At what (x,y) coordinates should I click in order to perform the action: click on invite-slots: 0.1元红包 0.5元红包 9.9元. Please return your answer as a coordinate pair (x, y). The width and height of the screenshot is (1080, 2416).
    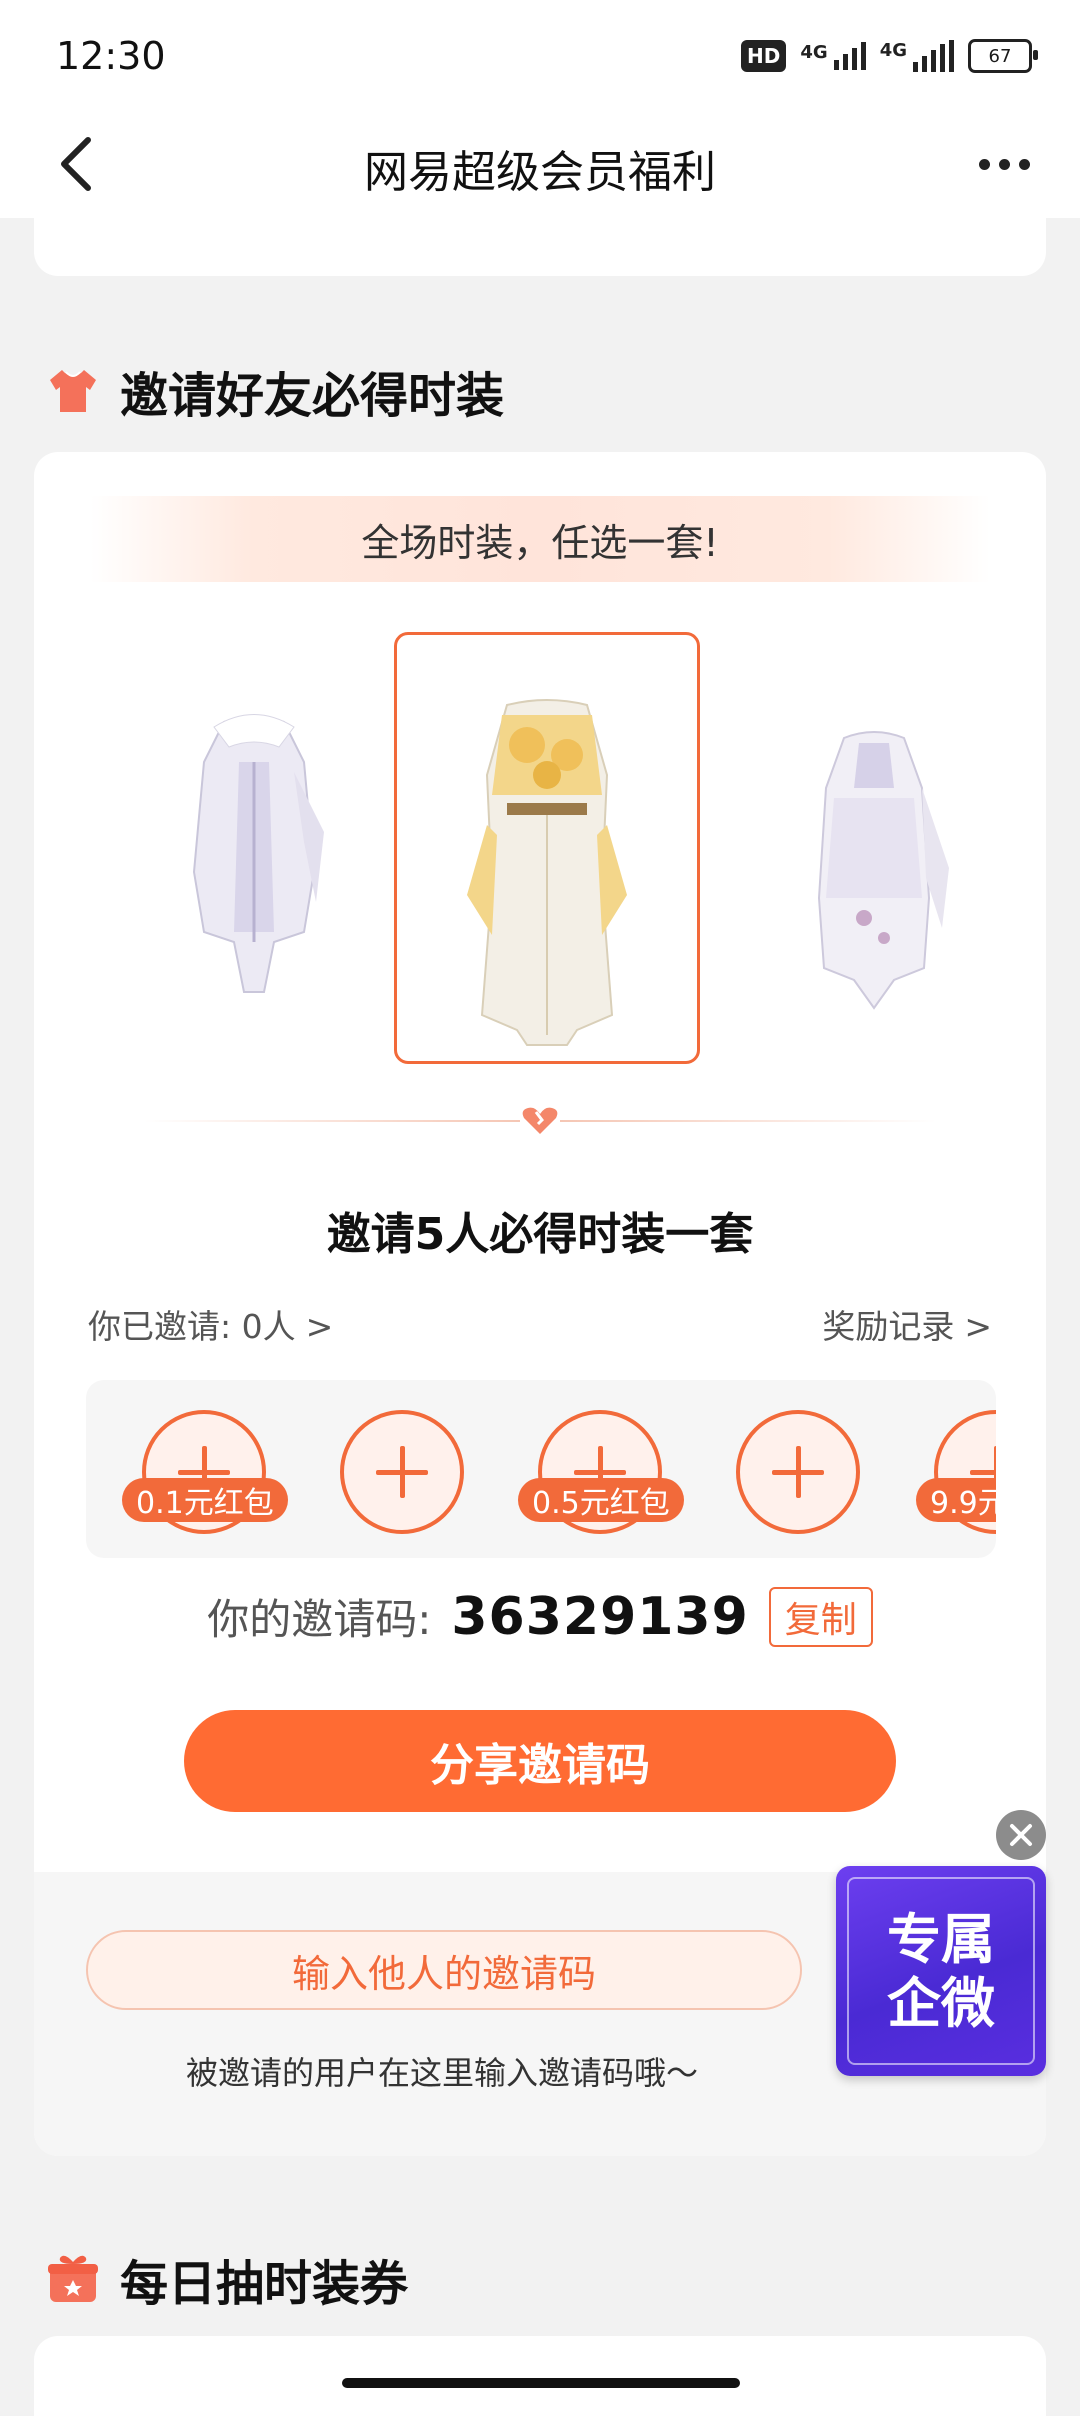
    Looking at the image, I should click on (541, 1469).